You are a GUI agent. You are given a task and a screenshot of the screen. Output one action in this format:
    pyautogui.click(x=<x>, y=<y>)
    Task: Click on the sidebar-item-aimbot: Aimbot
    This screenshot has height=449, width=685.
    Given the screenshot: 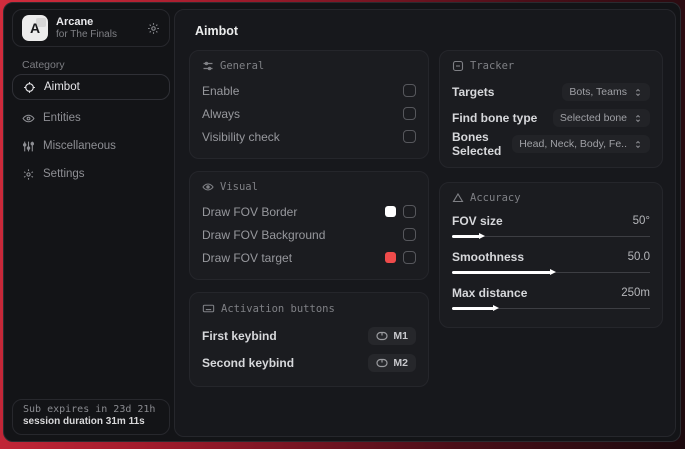 What is the action you would take?
    pyautogui.click(x=91, y=87)
    